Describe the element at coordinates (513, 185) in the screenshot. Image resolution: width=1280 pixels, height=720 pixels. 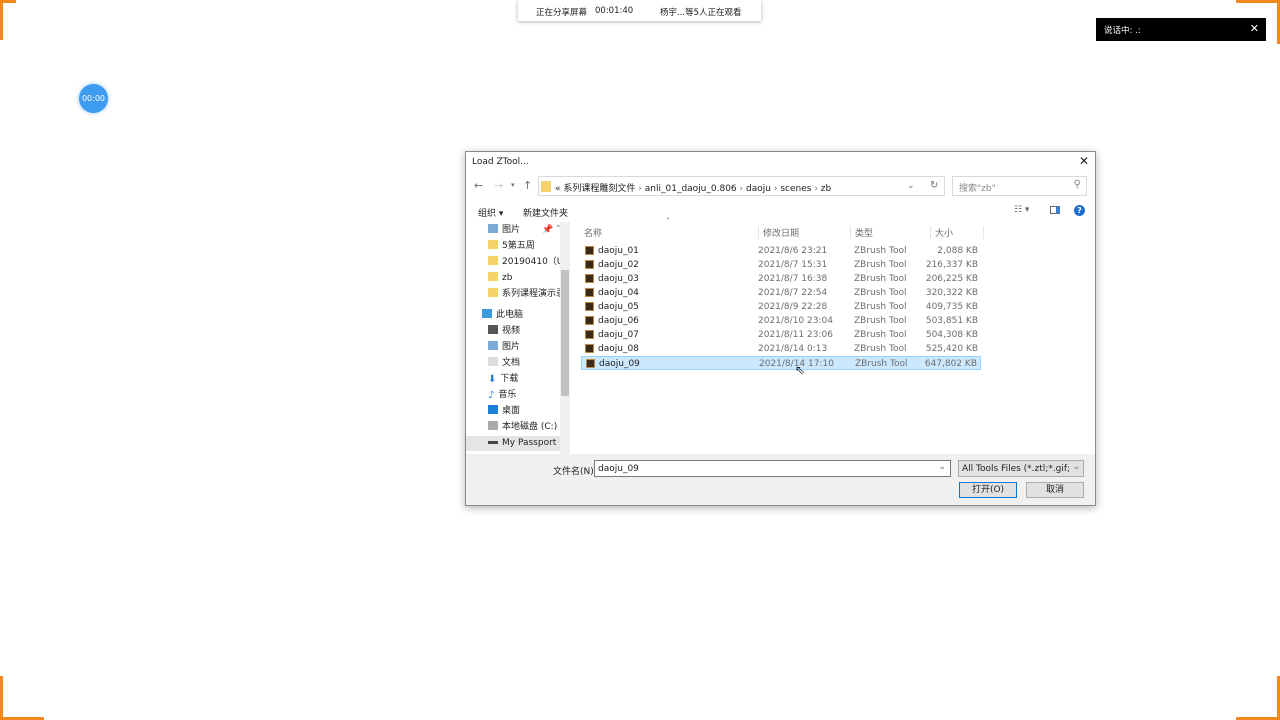
I see `recent-chevron-icon: ▾` at that location.